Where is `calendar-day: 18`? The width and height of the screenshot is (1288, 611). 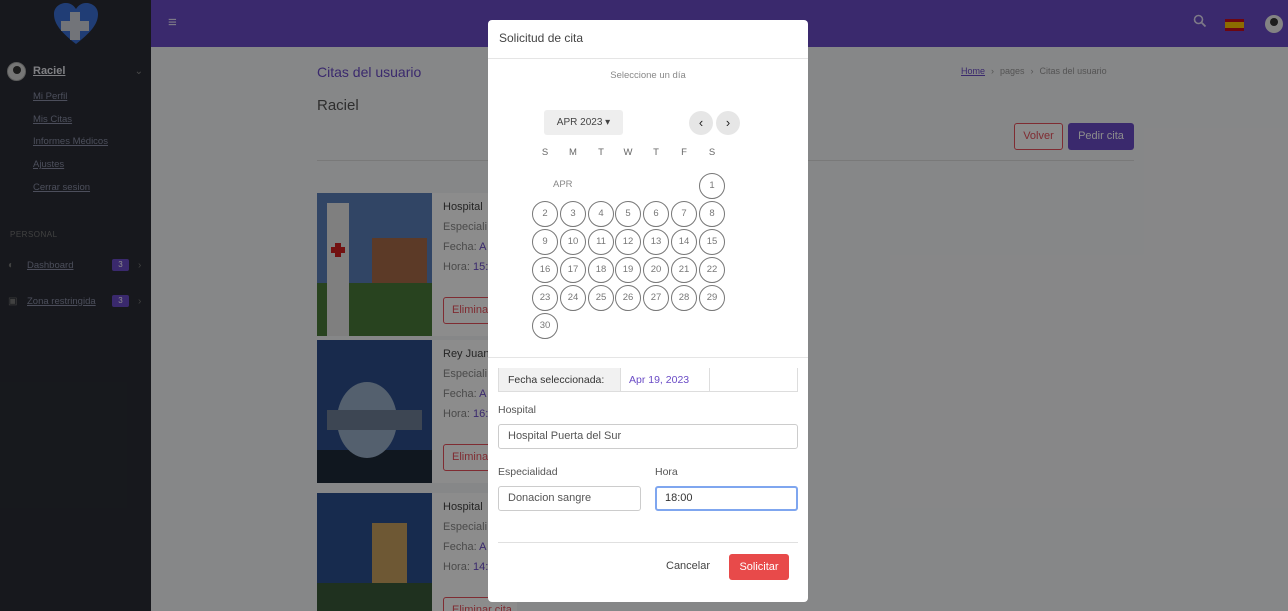
calendar-day: 18 is located at coordinates (601, 270).